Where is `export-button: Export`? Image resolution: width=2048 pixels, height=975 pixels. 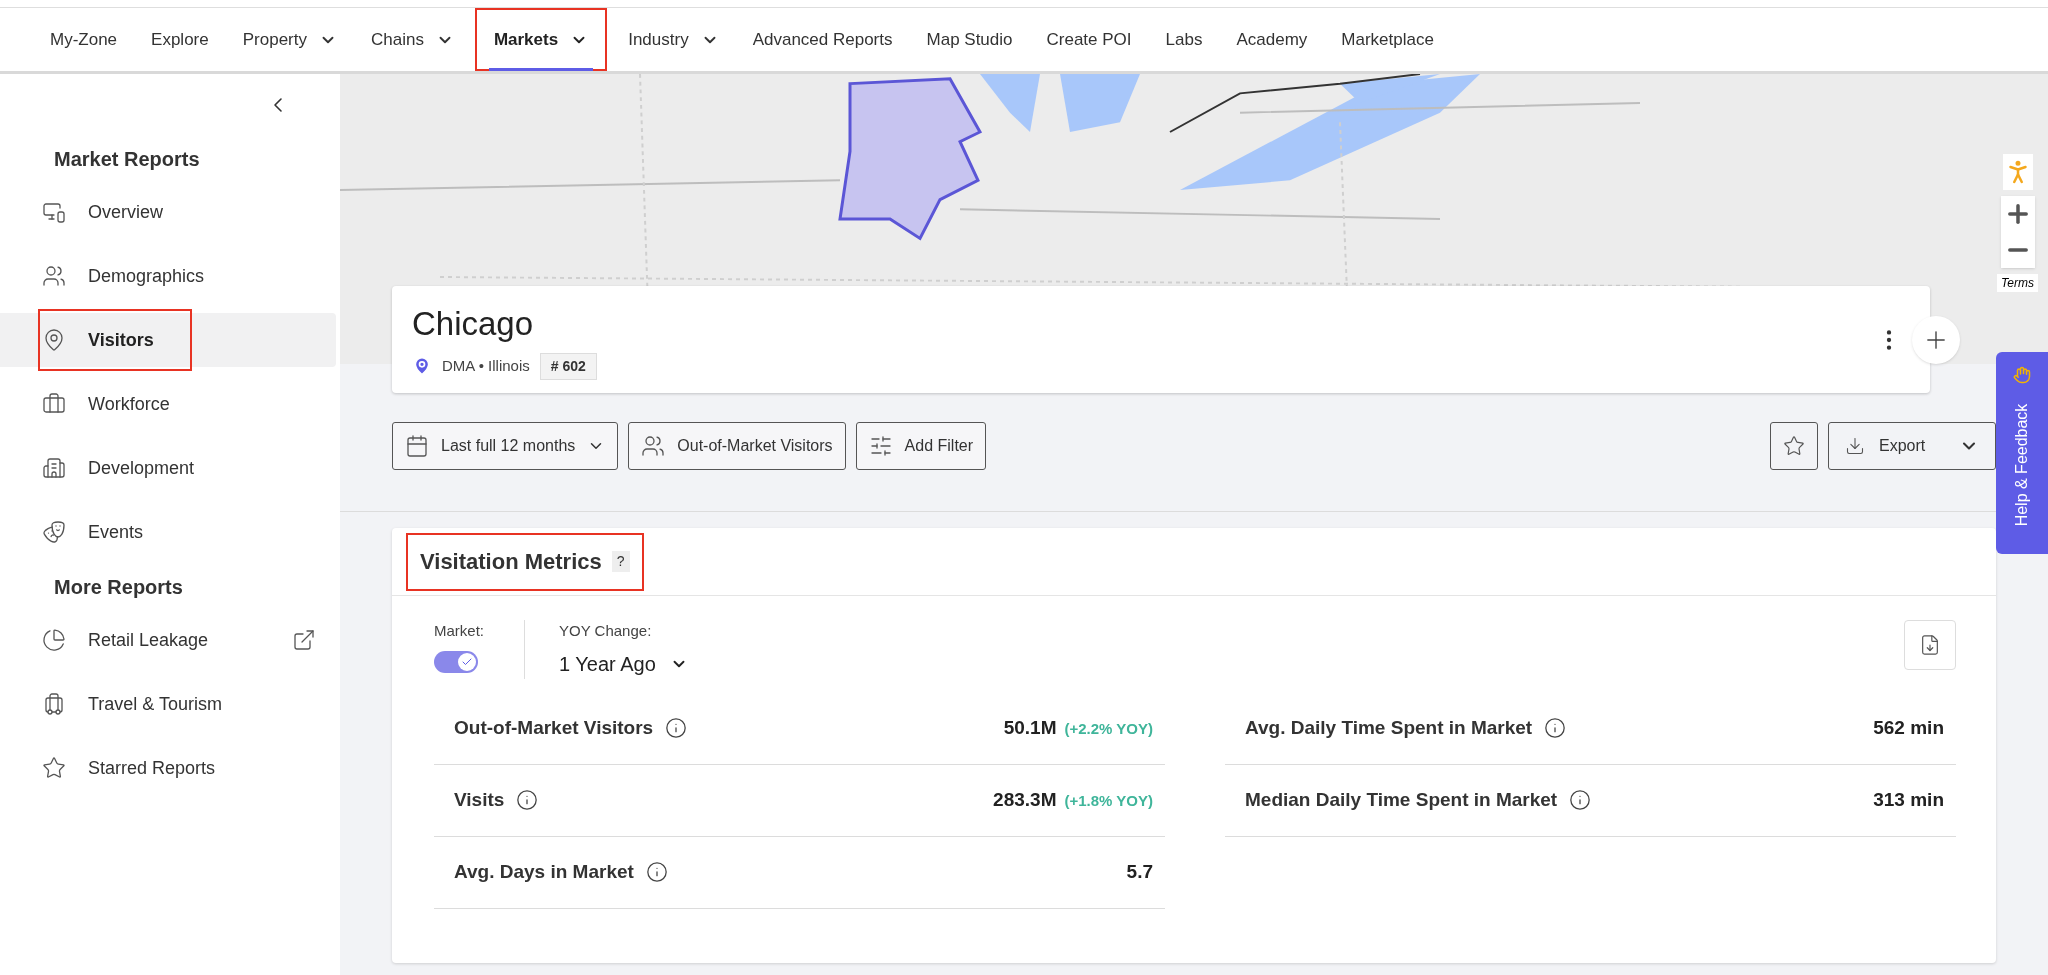
export-button: Export is located at coordinates (1912, 446).